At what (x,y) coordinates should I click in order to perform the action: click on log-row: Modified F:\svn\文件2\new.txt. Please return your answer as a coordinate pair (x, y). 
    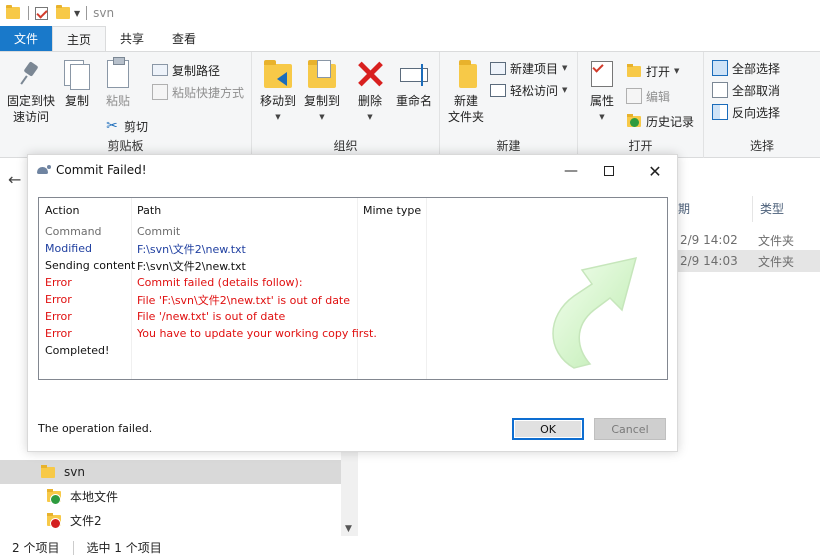
    Looking at the image, I should click on (355, 248).